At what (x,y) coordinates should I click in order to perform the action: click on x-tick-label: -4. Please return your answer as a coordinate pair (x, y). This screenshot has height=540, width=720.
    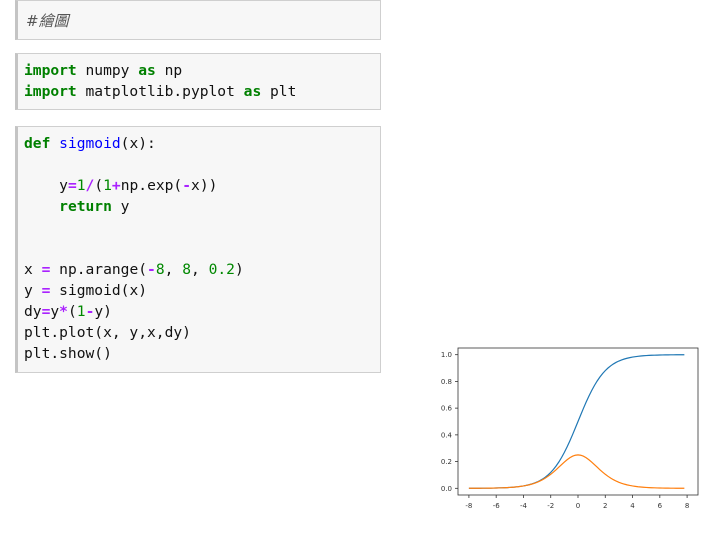
    Looking at the image, I should click on (524, 506).